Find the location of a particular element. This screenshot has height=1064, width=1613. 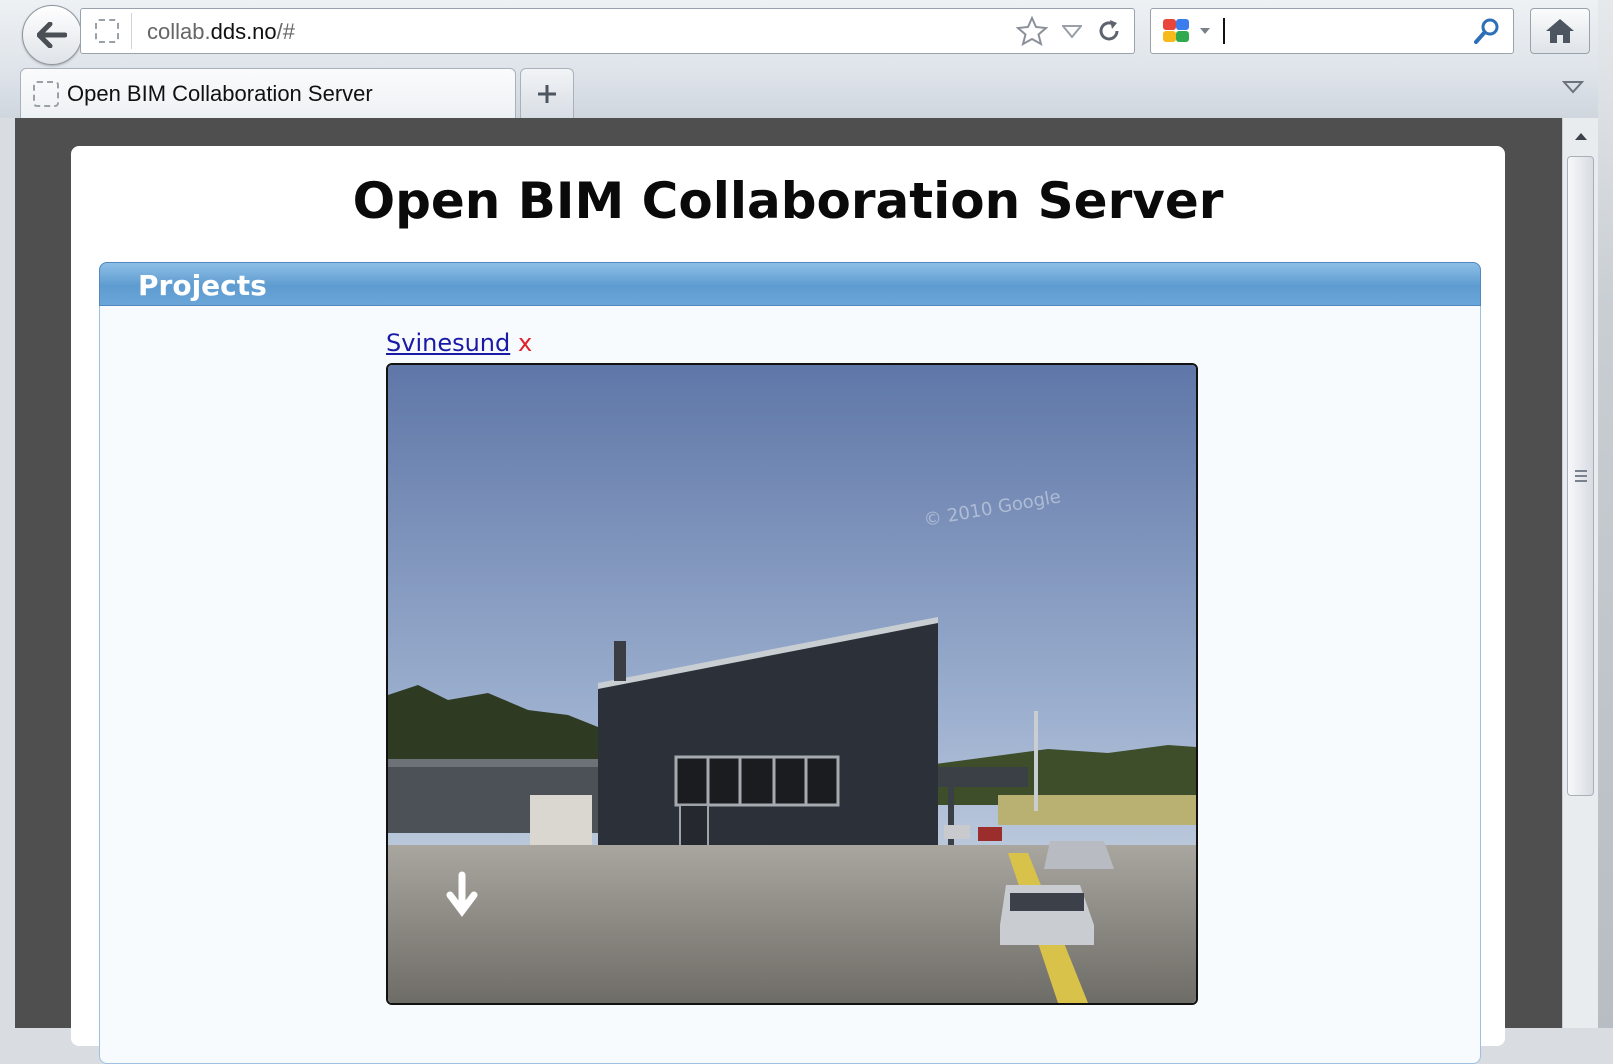

grip-icon is located at coordinates (1580, 476).